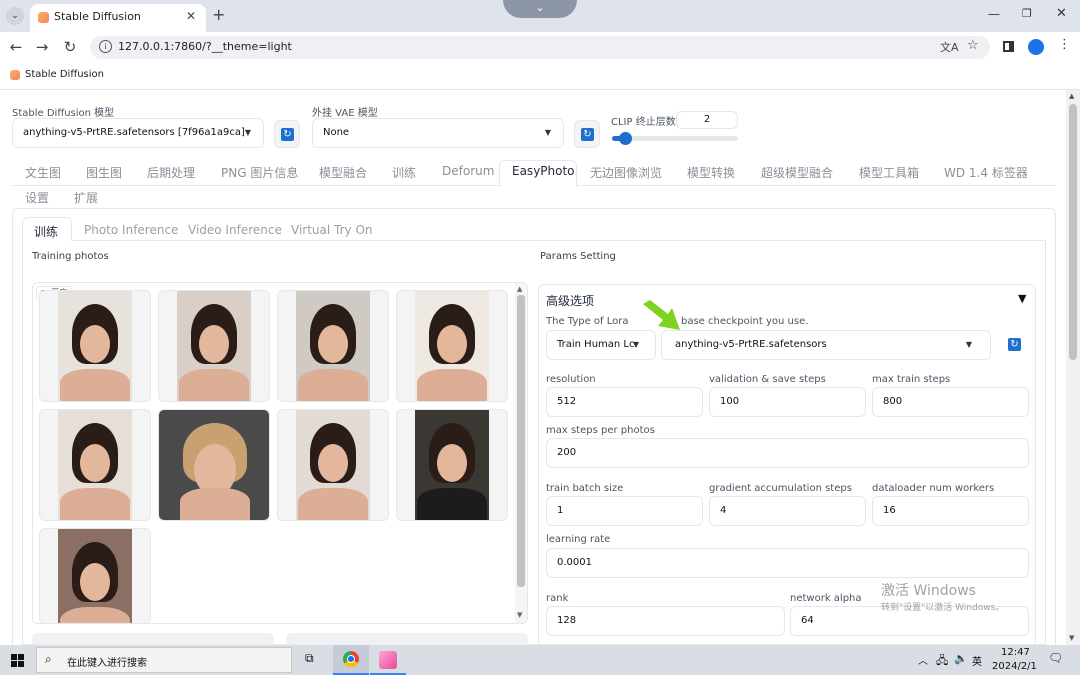 The image size is (1080, 675). What do you see at coordinates (1015, 652) in the screenshot?
I see `clock-time: 12:47` at bounding box center [1015, 652].